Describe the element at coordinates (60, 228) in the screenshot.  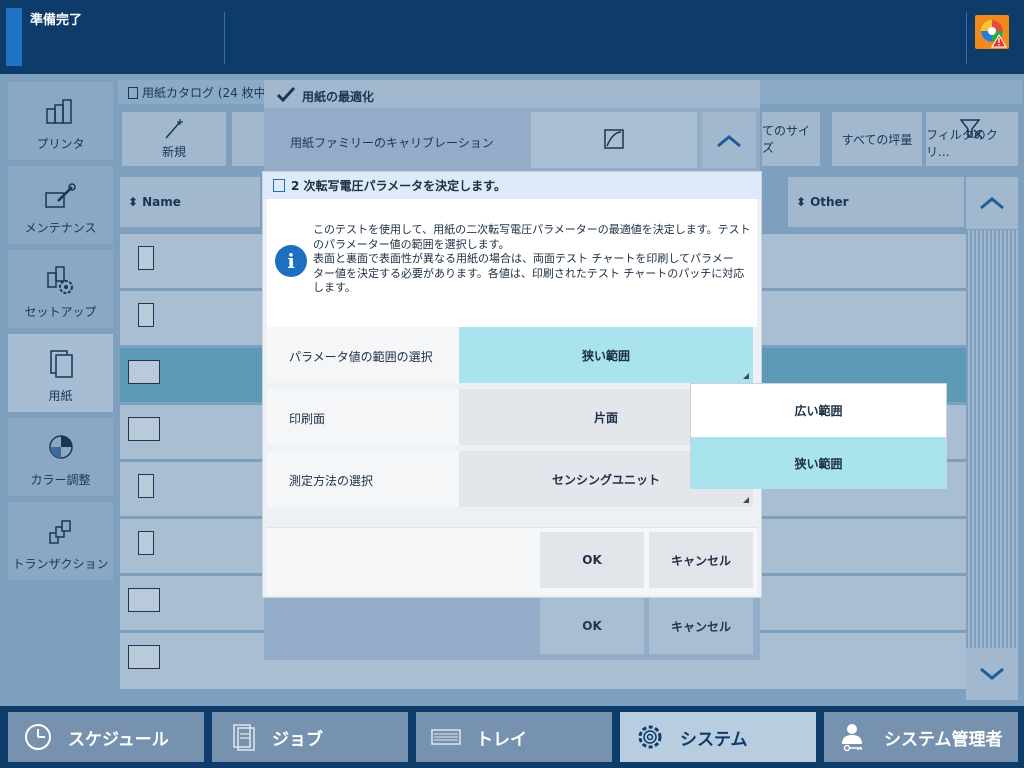
I see `sidebar-item-label: メンテナンス` at that location.